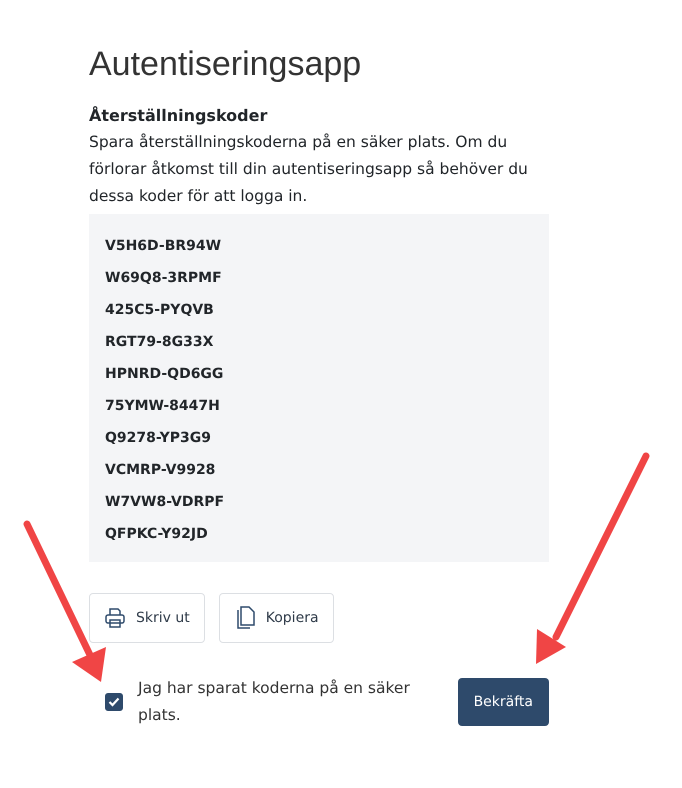 This screenshot has height=788, width=682. Describe the element at coordinates (225, 64) in the screenshot. I see `page-title: Autentiseringsapp` at that location.